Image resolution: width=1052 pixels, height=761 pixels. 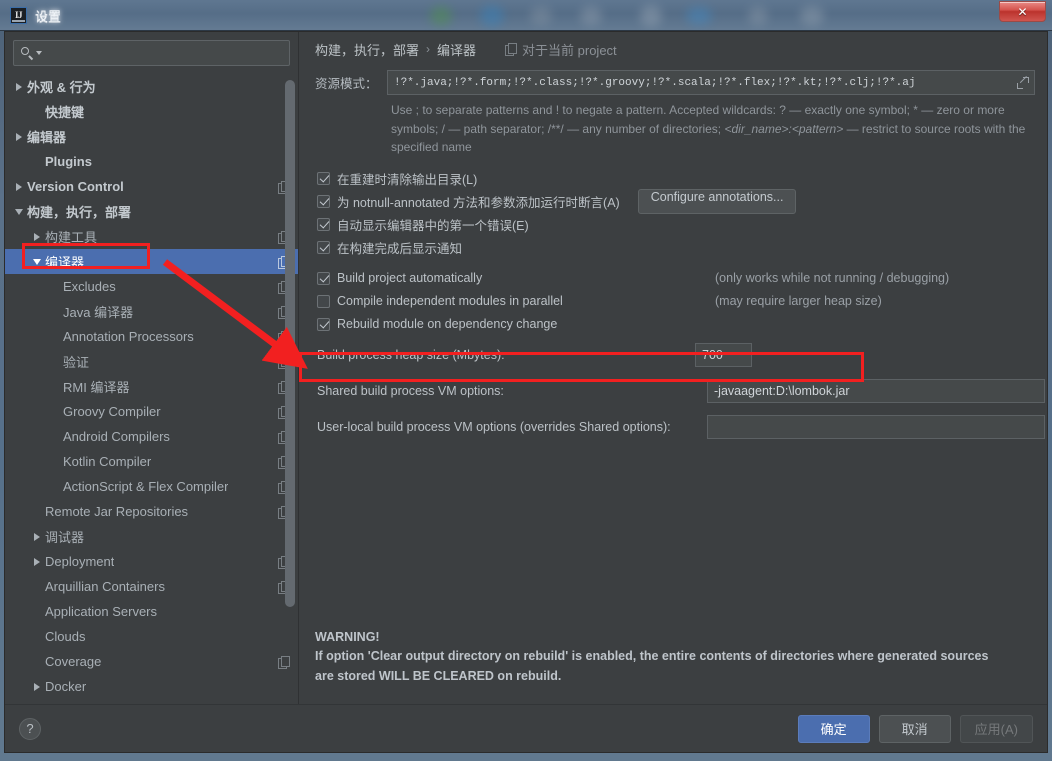 What do you see at coordinates (784, 128) in the screenshot?
I see `help-line-2b: <dir_name>:<pattern>` at bounding box center [784, 128].